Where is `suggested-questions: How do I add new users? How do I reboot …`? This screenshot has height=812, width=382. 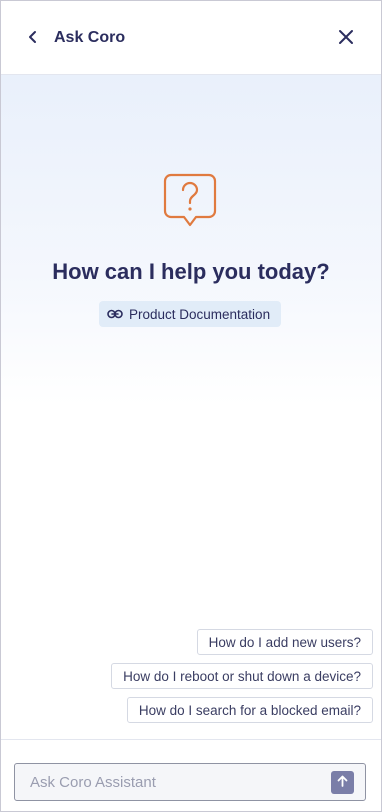 suggested-questions: How do I add new users? How do I reboot … is located at coordinates (242, 676).